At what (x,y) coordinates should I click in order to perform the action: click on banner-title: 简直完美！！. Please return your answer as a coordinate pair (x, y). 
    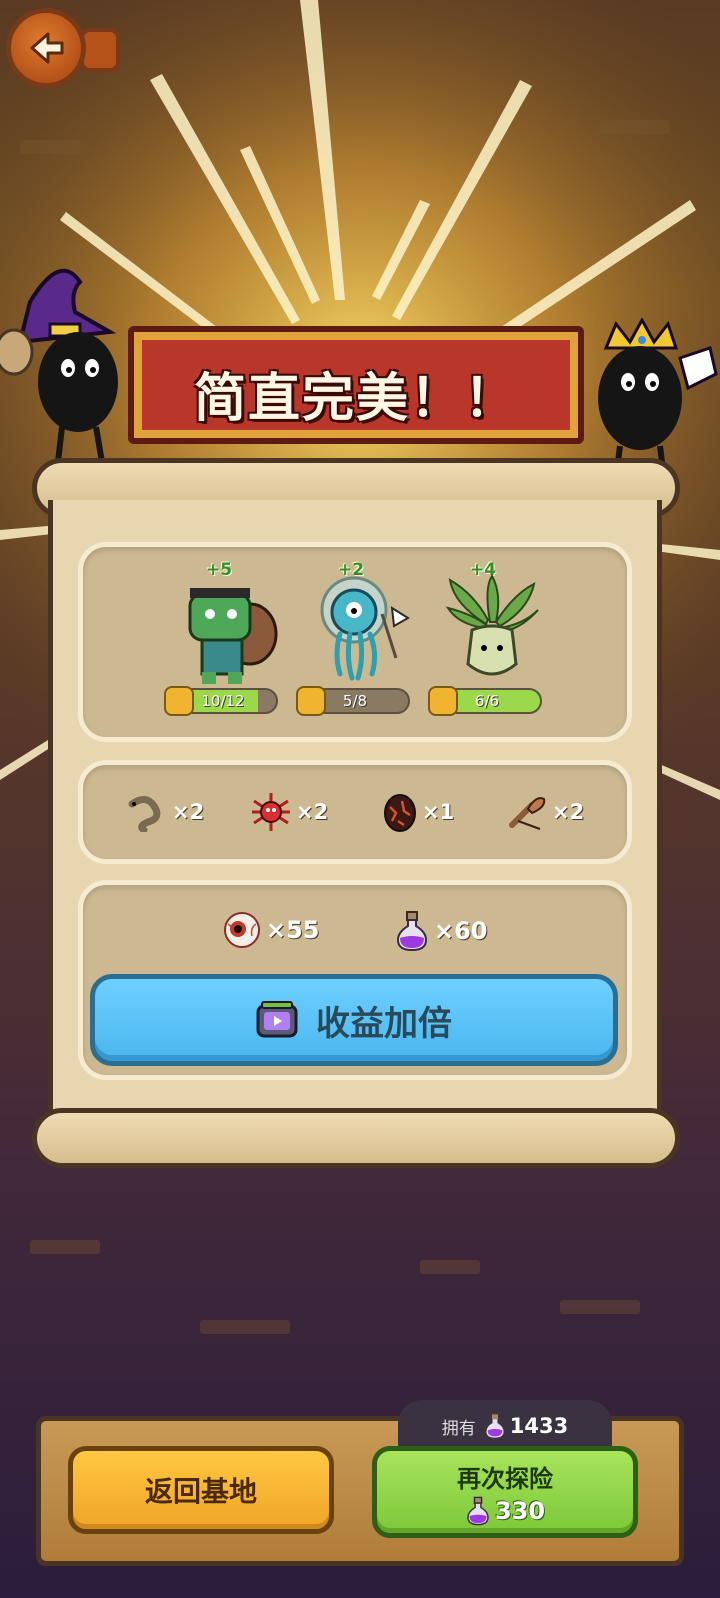
    Looking at the image, I should click on (355, 399).